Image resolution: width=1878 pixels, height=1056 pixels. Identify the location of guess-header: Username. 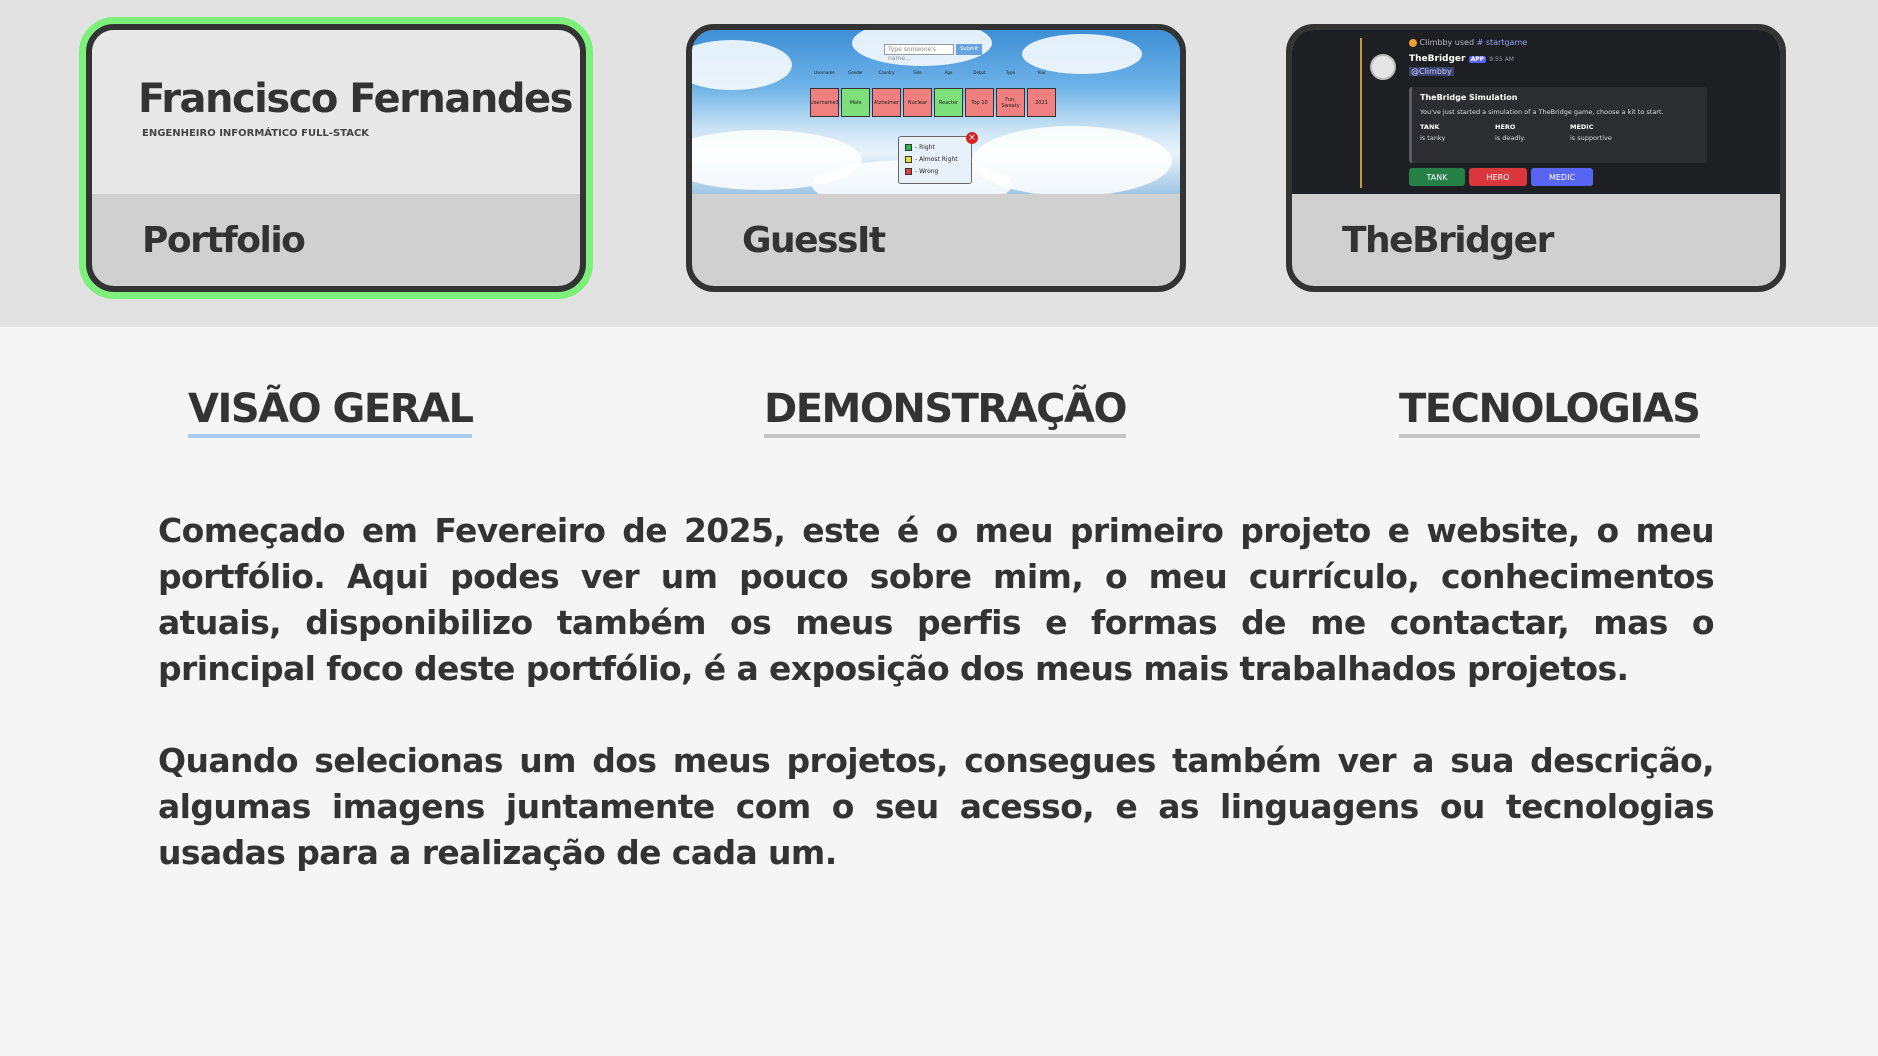
(824, 72).